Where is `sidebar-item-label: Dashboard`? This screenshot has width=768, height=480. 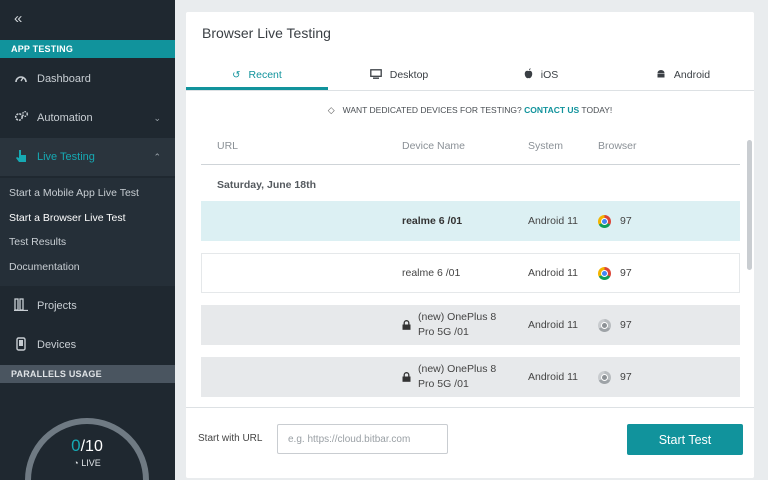 sidebar-item-label: Dashboard is located at coordinates (64, 79).